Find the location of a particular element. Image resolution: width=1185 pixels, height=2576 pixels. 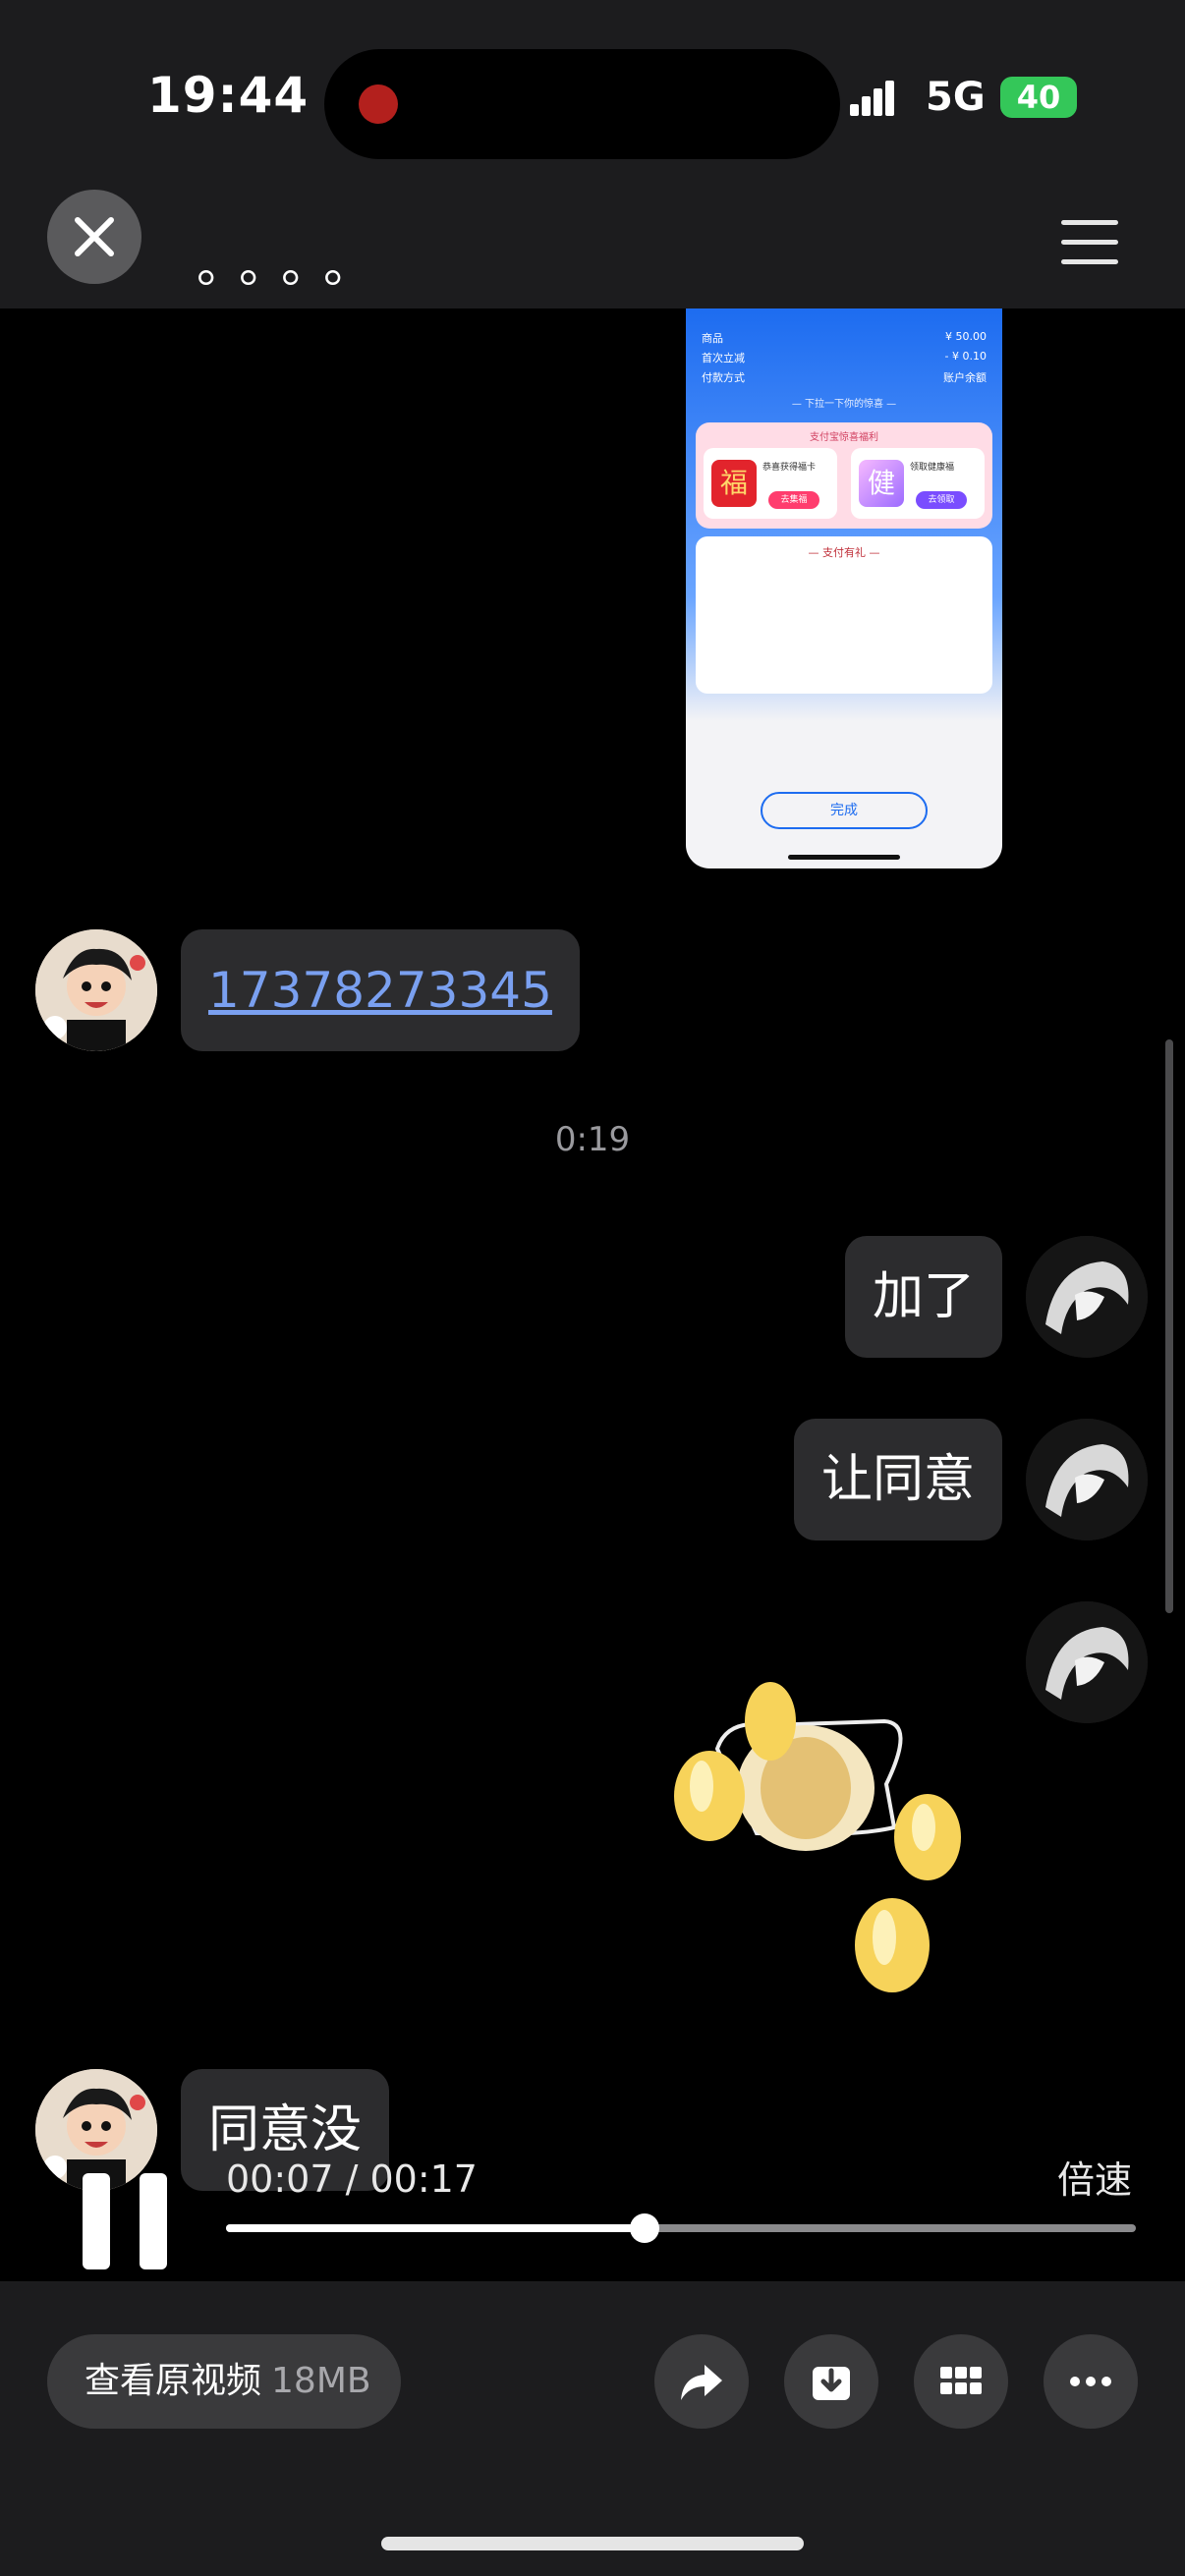

message-bubble-right: 加了 is located at coordinates (924, 1297).